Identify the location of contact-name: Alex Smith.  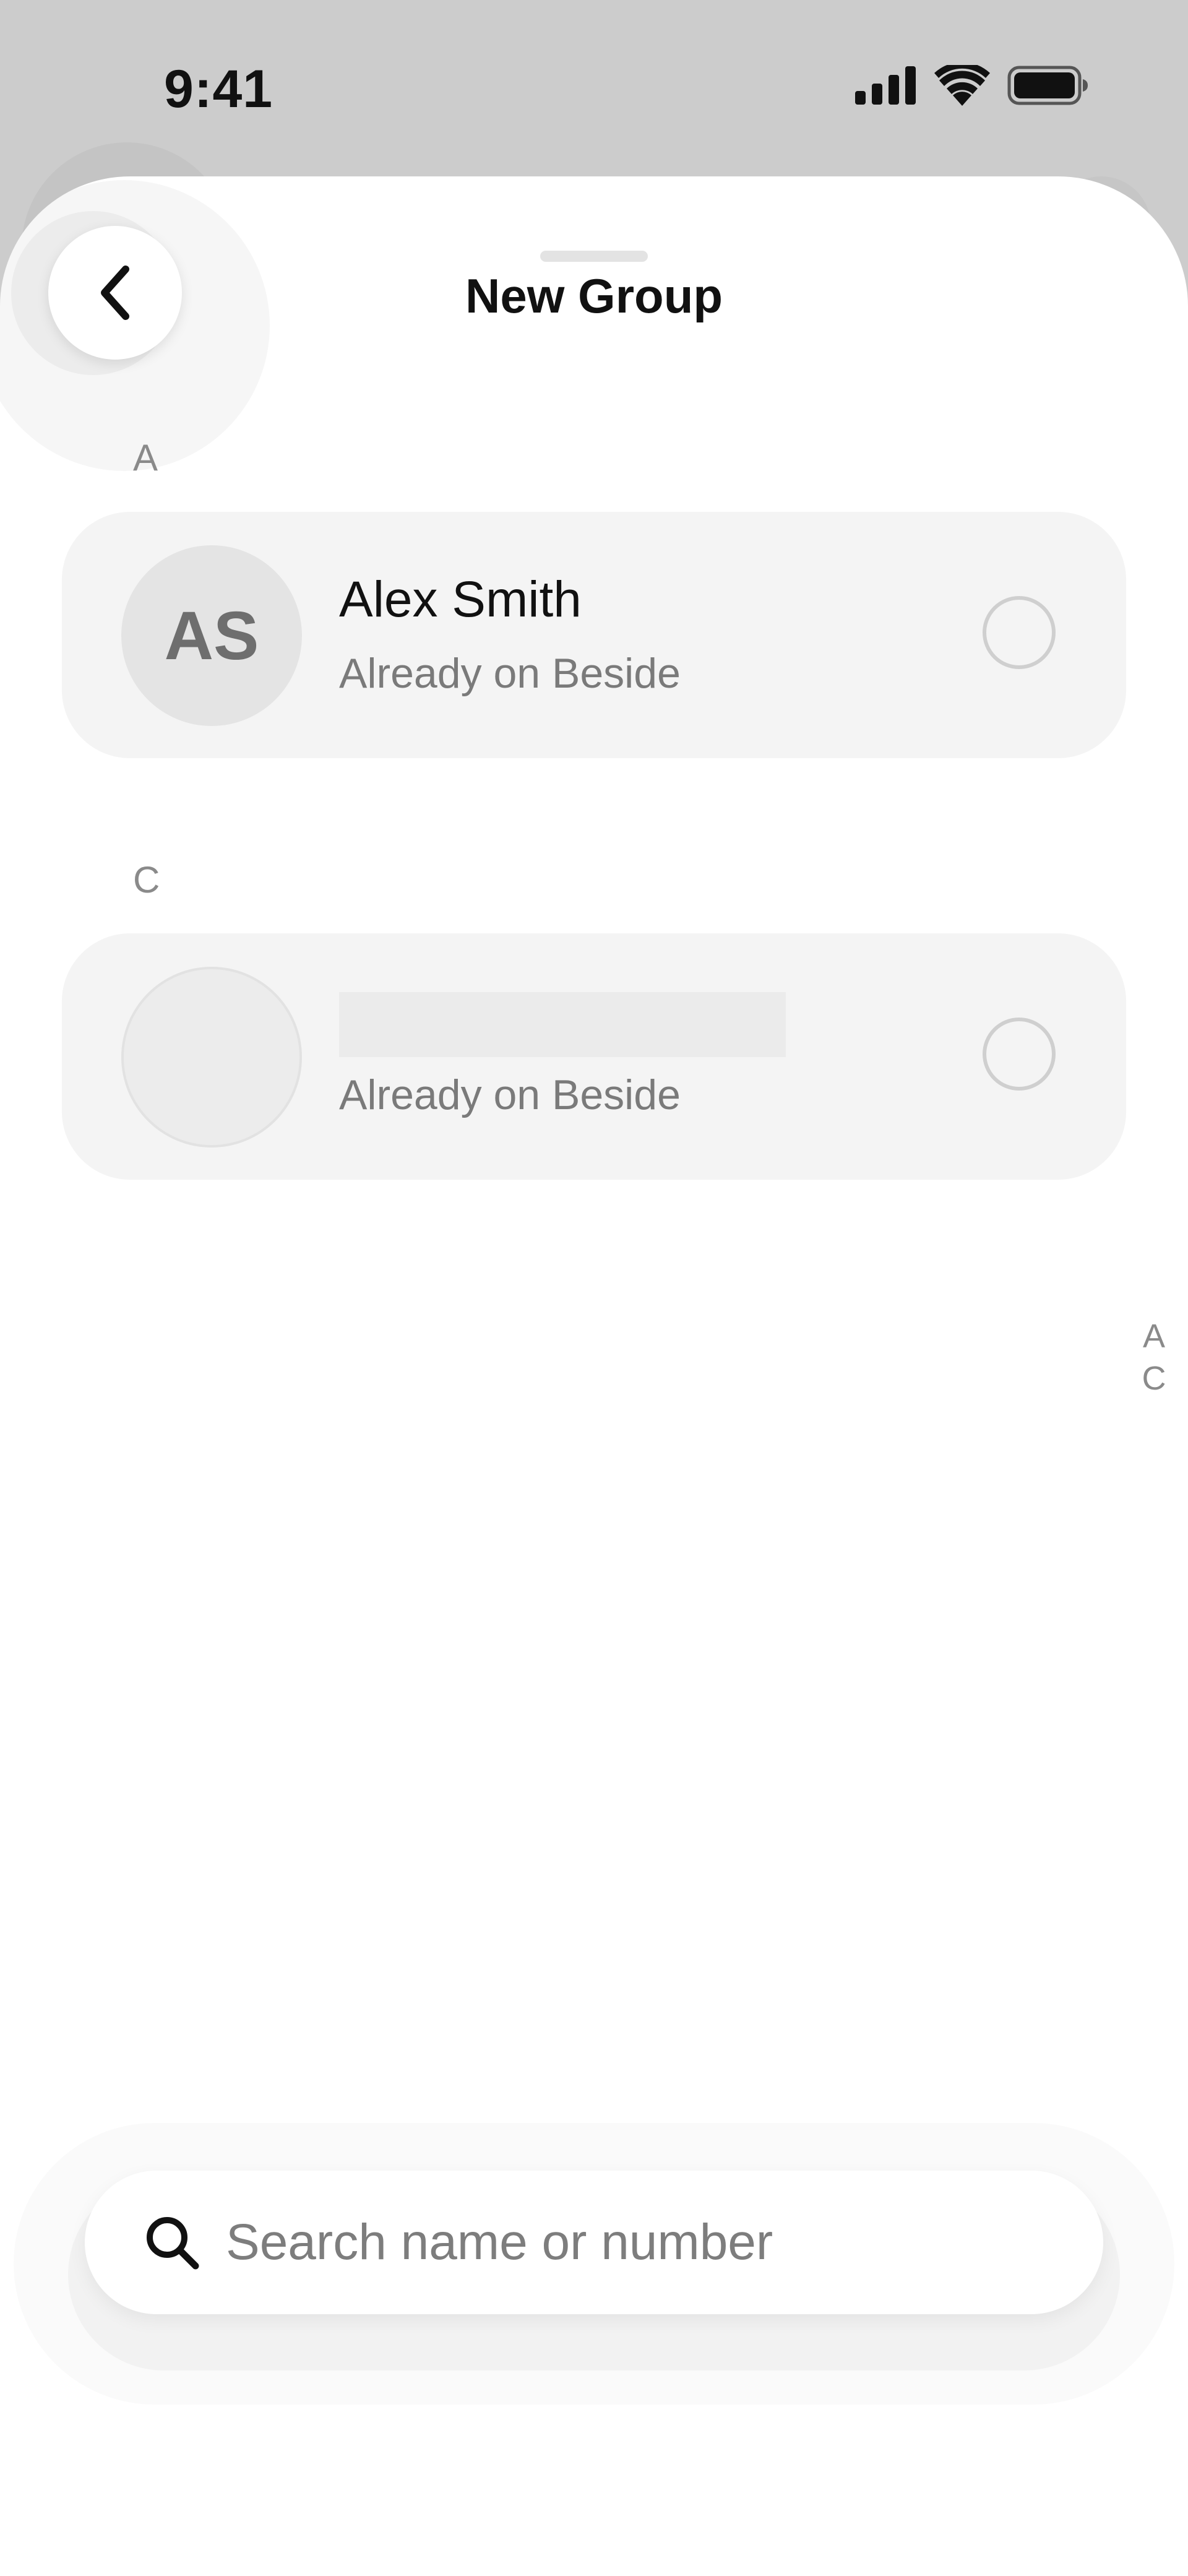
(460, 599).